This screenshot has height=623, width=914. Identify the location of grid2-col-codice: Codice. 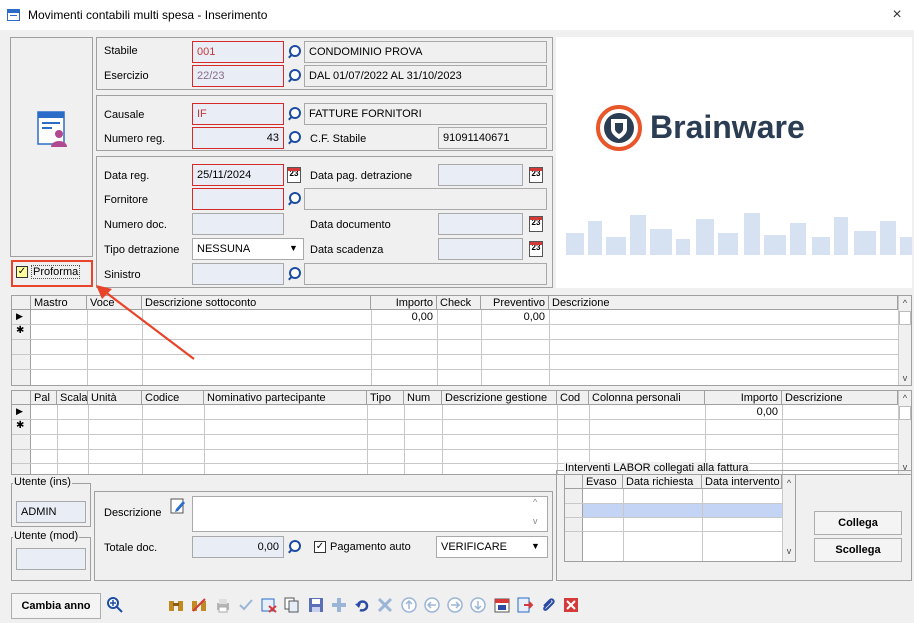
(173, 398).